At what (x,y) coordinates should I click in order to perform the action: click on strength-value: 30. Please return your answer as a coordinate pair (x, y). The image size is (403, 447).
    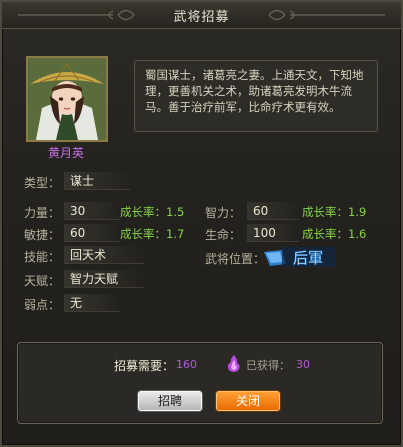
    Looking at the image, I should click on (92, 211).